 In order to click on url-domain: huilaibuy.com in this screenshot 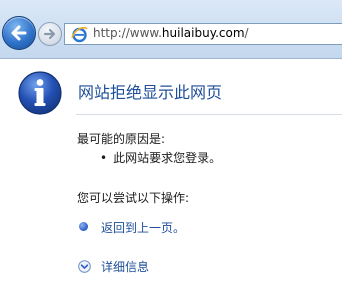, I will do `click(203, 33)`.